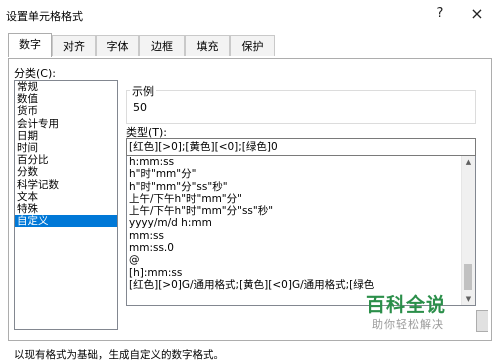  What do you see at coordinates (482, 321) in the screenshot?
I see `delete-button` at bounding box center [482, 321].